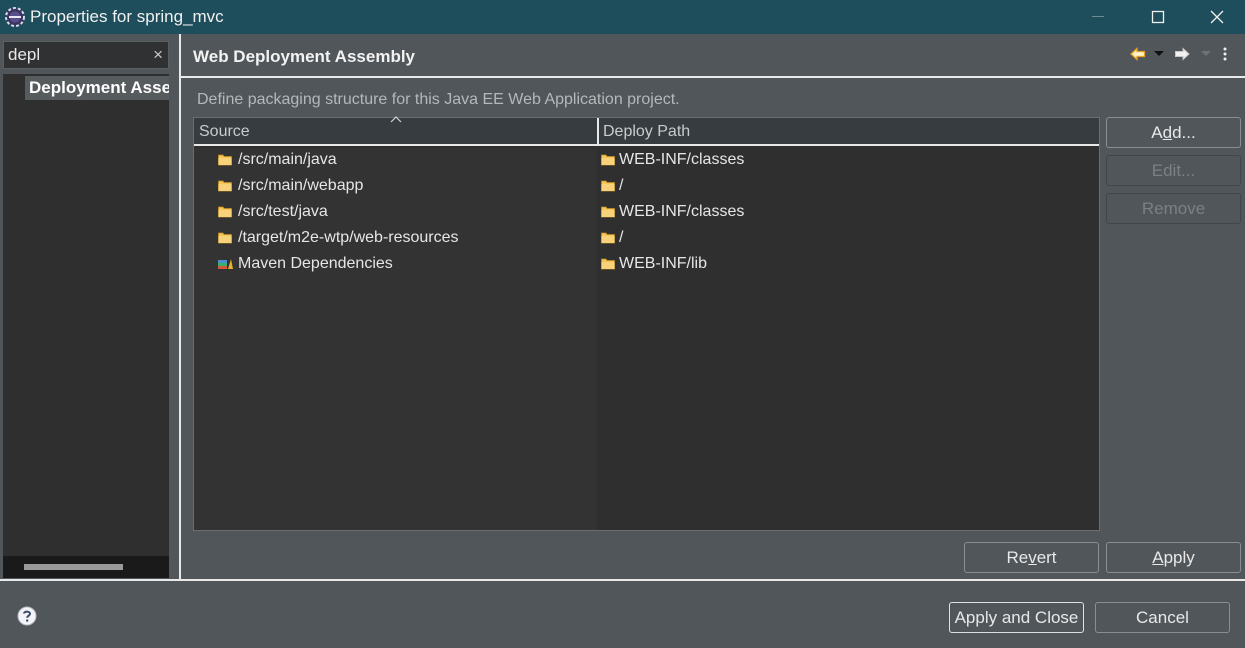  I want to click on table-row: /src/main/java WEB-INF/classes, so click(646, 160).